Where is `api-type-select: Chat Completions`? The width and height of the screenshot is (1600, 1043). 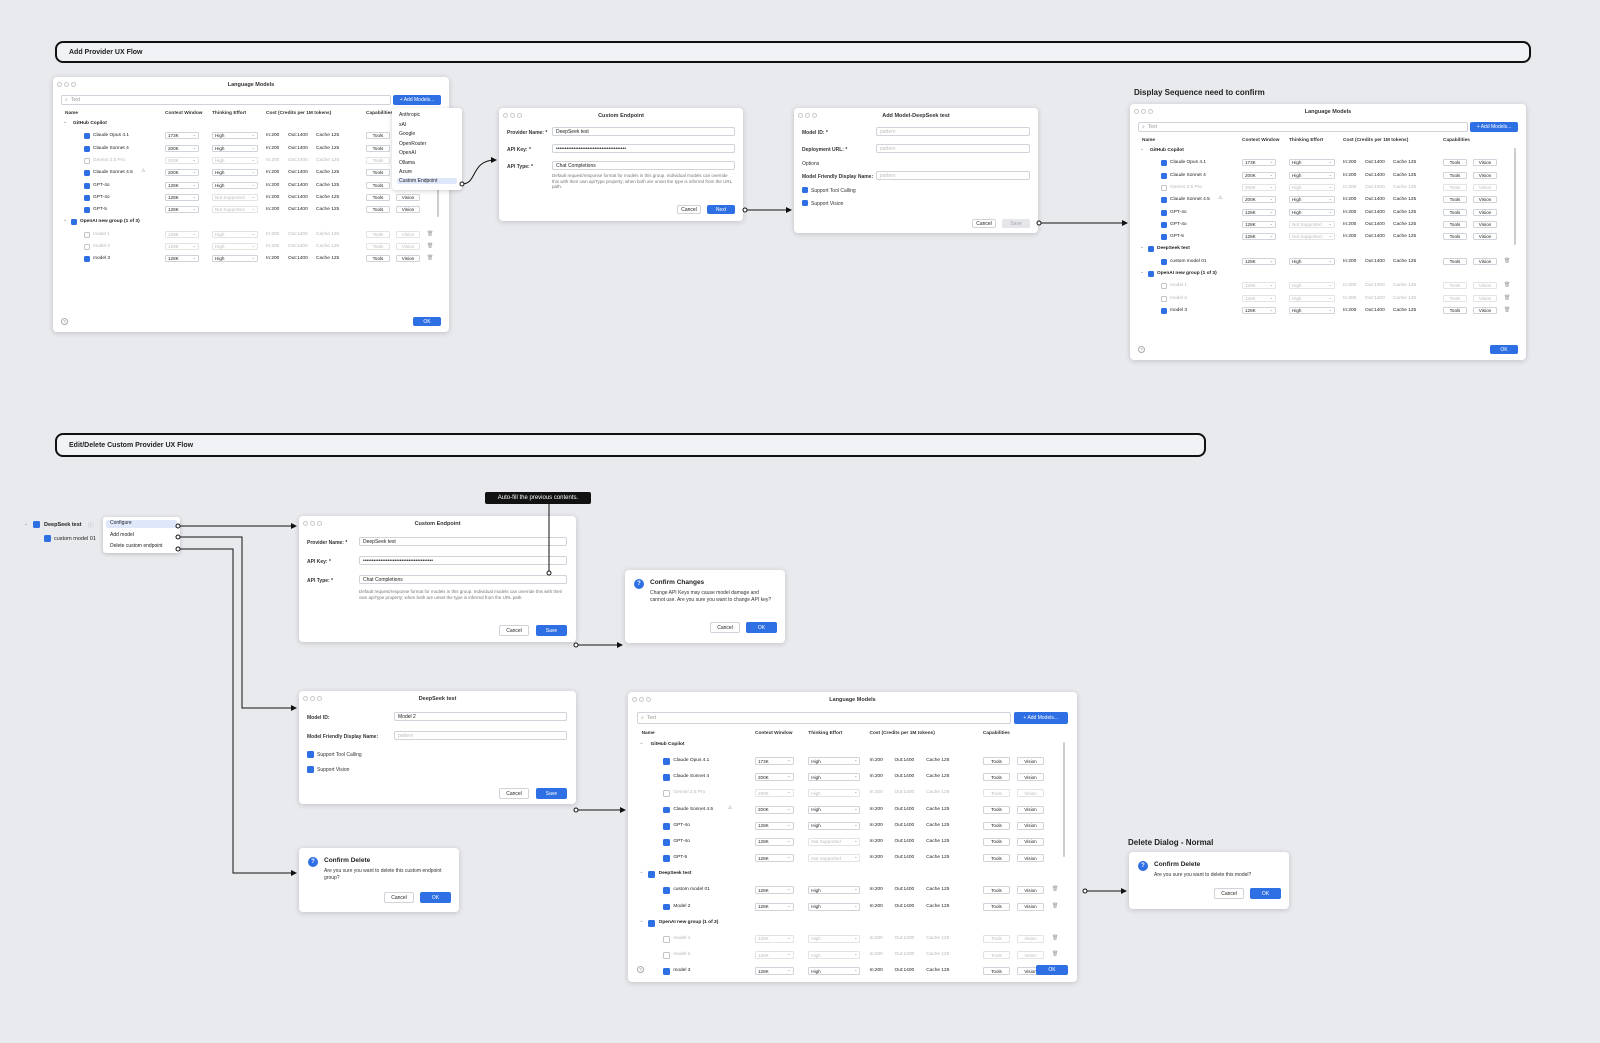 api-type-select: Chat Completions is located at coordinates (463, 579).